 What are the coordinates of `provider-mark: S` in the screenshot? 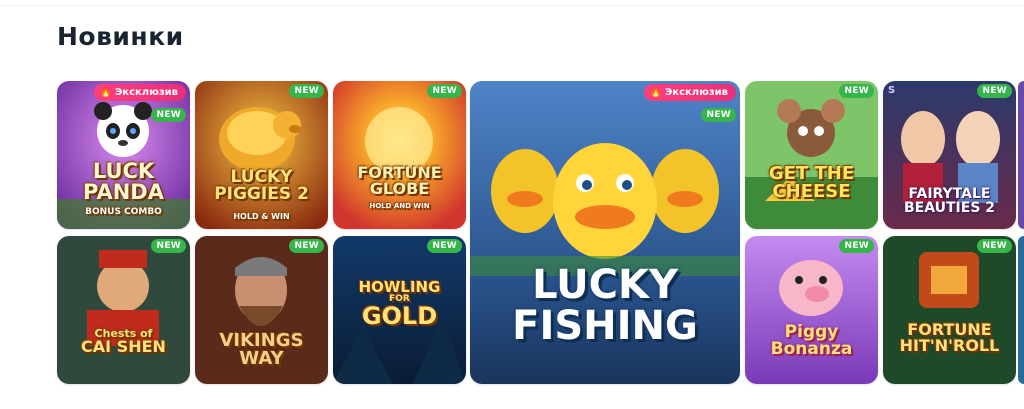 It's located at (892, 90).